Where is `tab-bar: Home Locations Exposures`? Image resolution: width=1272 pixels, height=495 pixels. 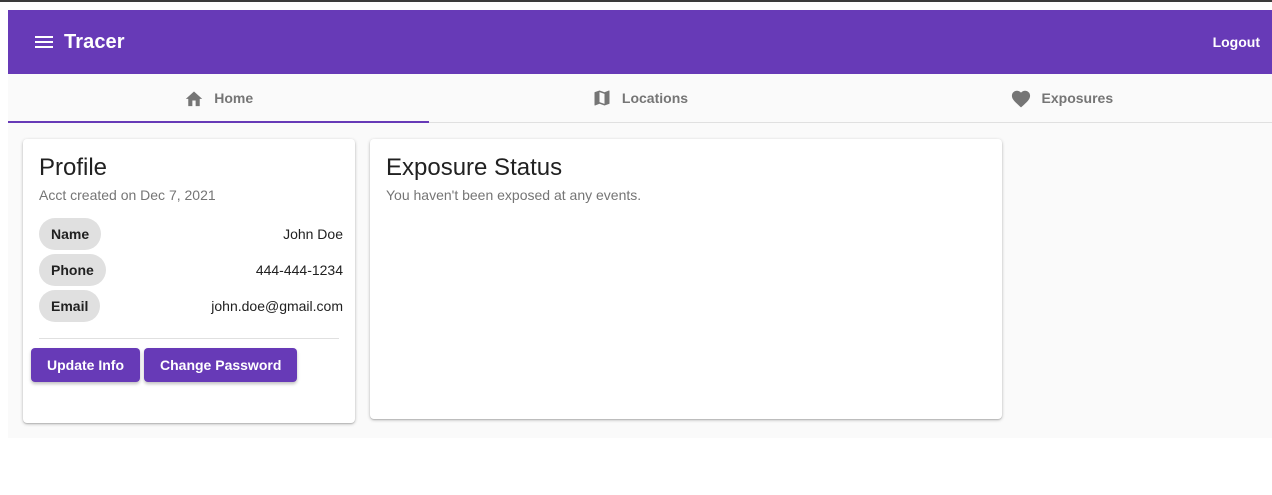
tab-bar: Home Locations Exposures is located at coordinates (640, 98).